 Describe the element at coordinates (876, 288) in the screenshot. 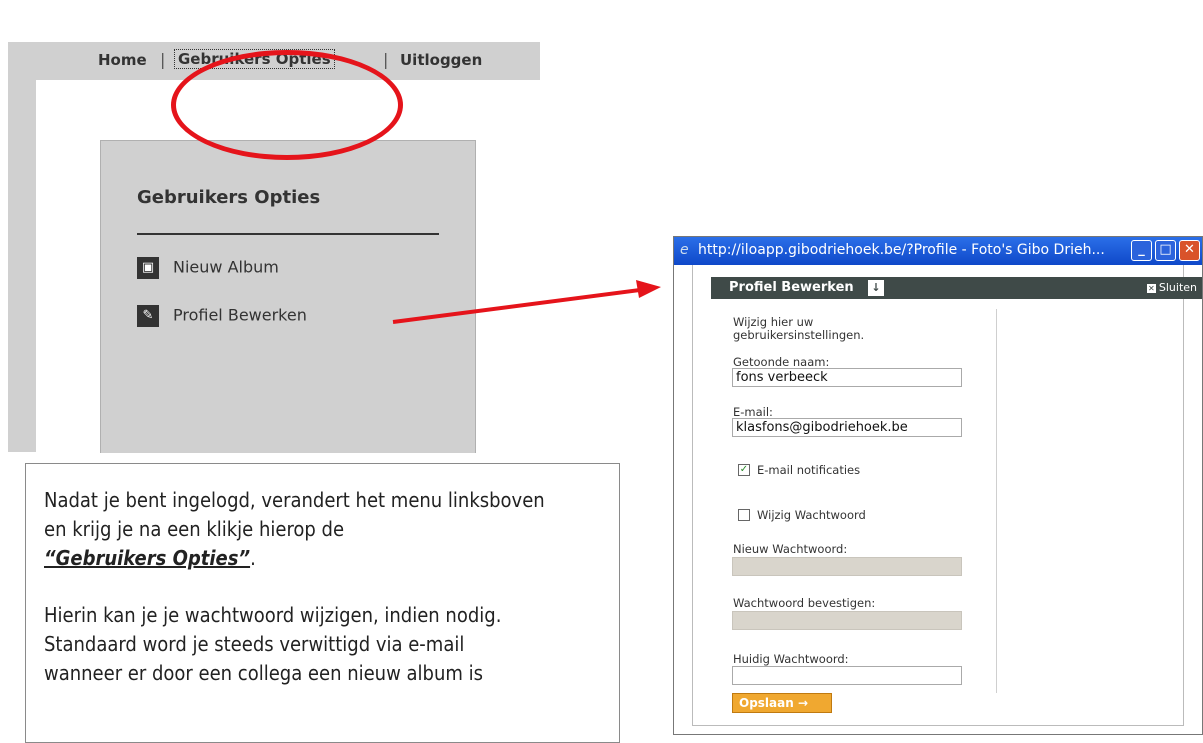

I see `arrow-down-icon: ↓` at that location.